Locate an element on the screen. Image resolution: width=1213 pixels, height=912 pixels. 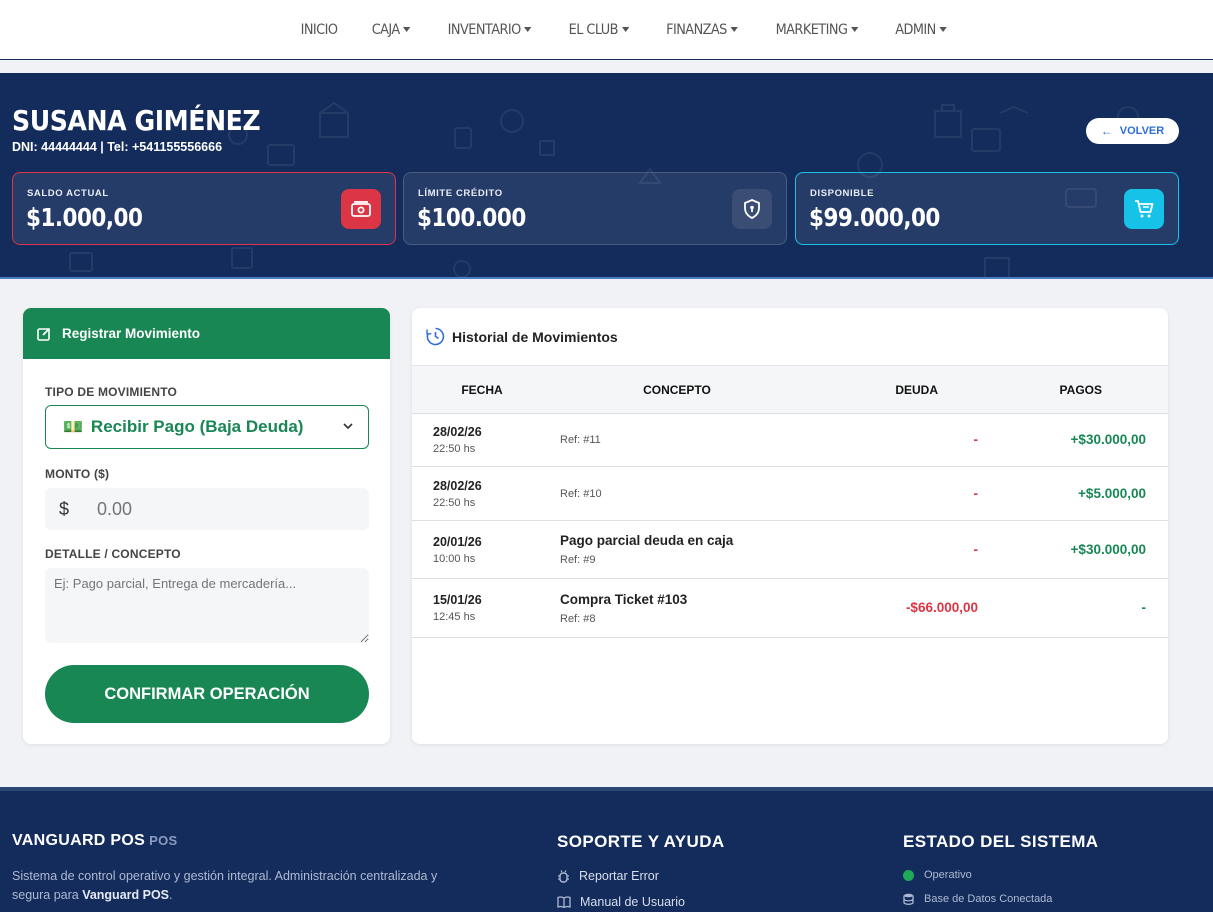
edit-icon is located at coordinates (44, 334).